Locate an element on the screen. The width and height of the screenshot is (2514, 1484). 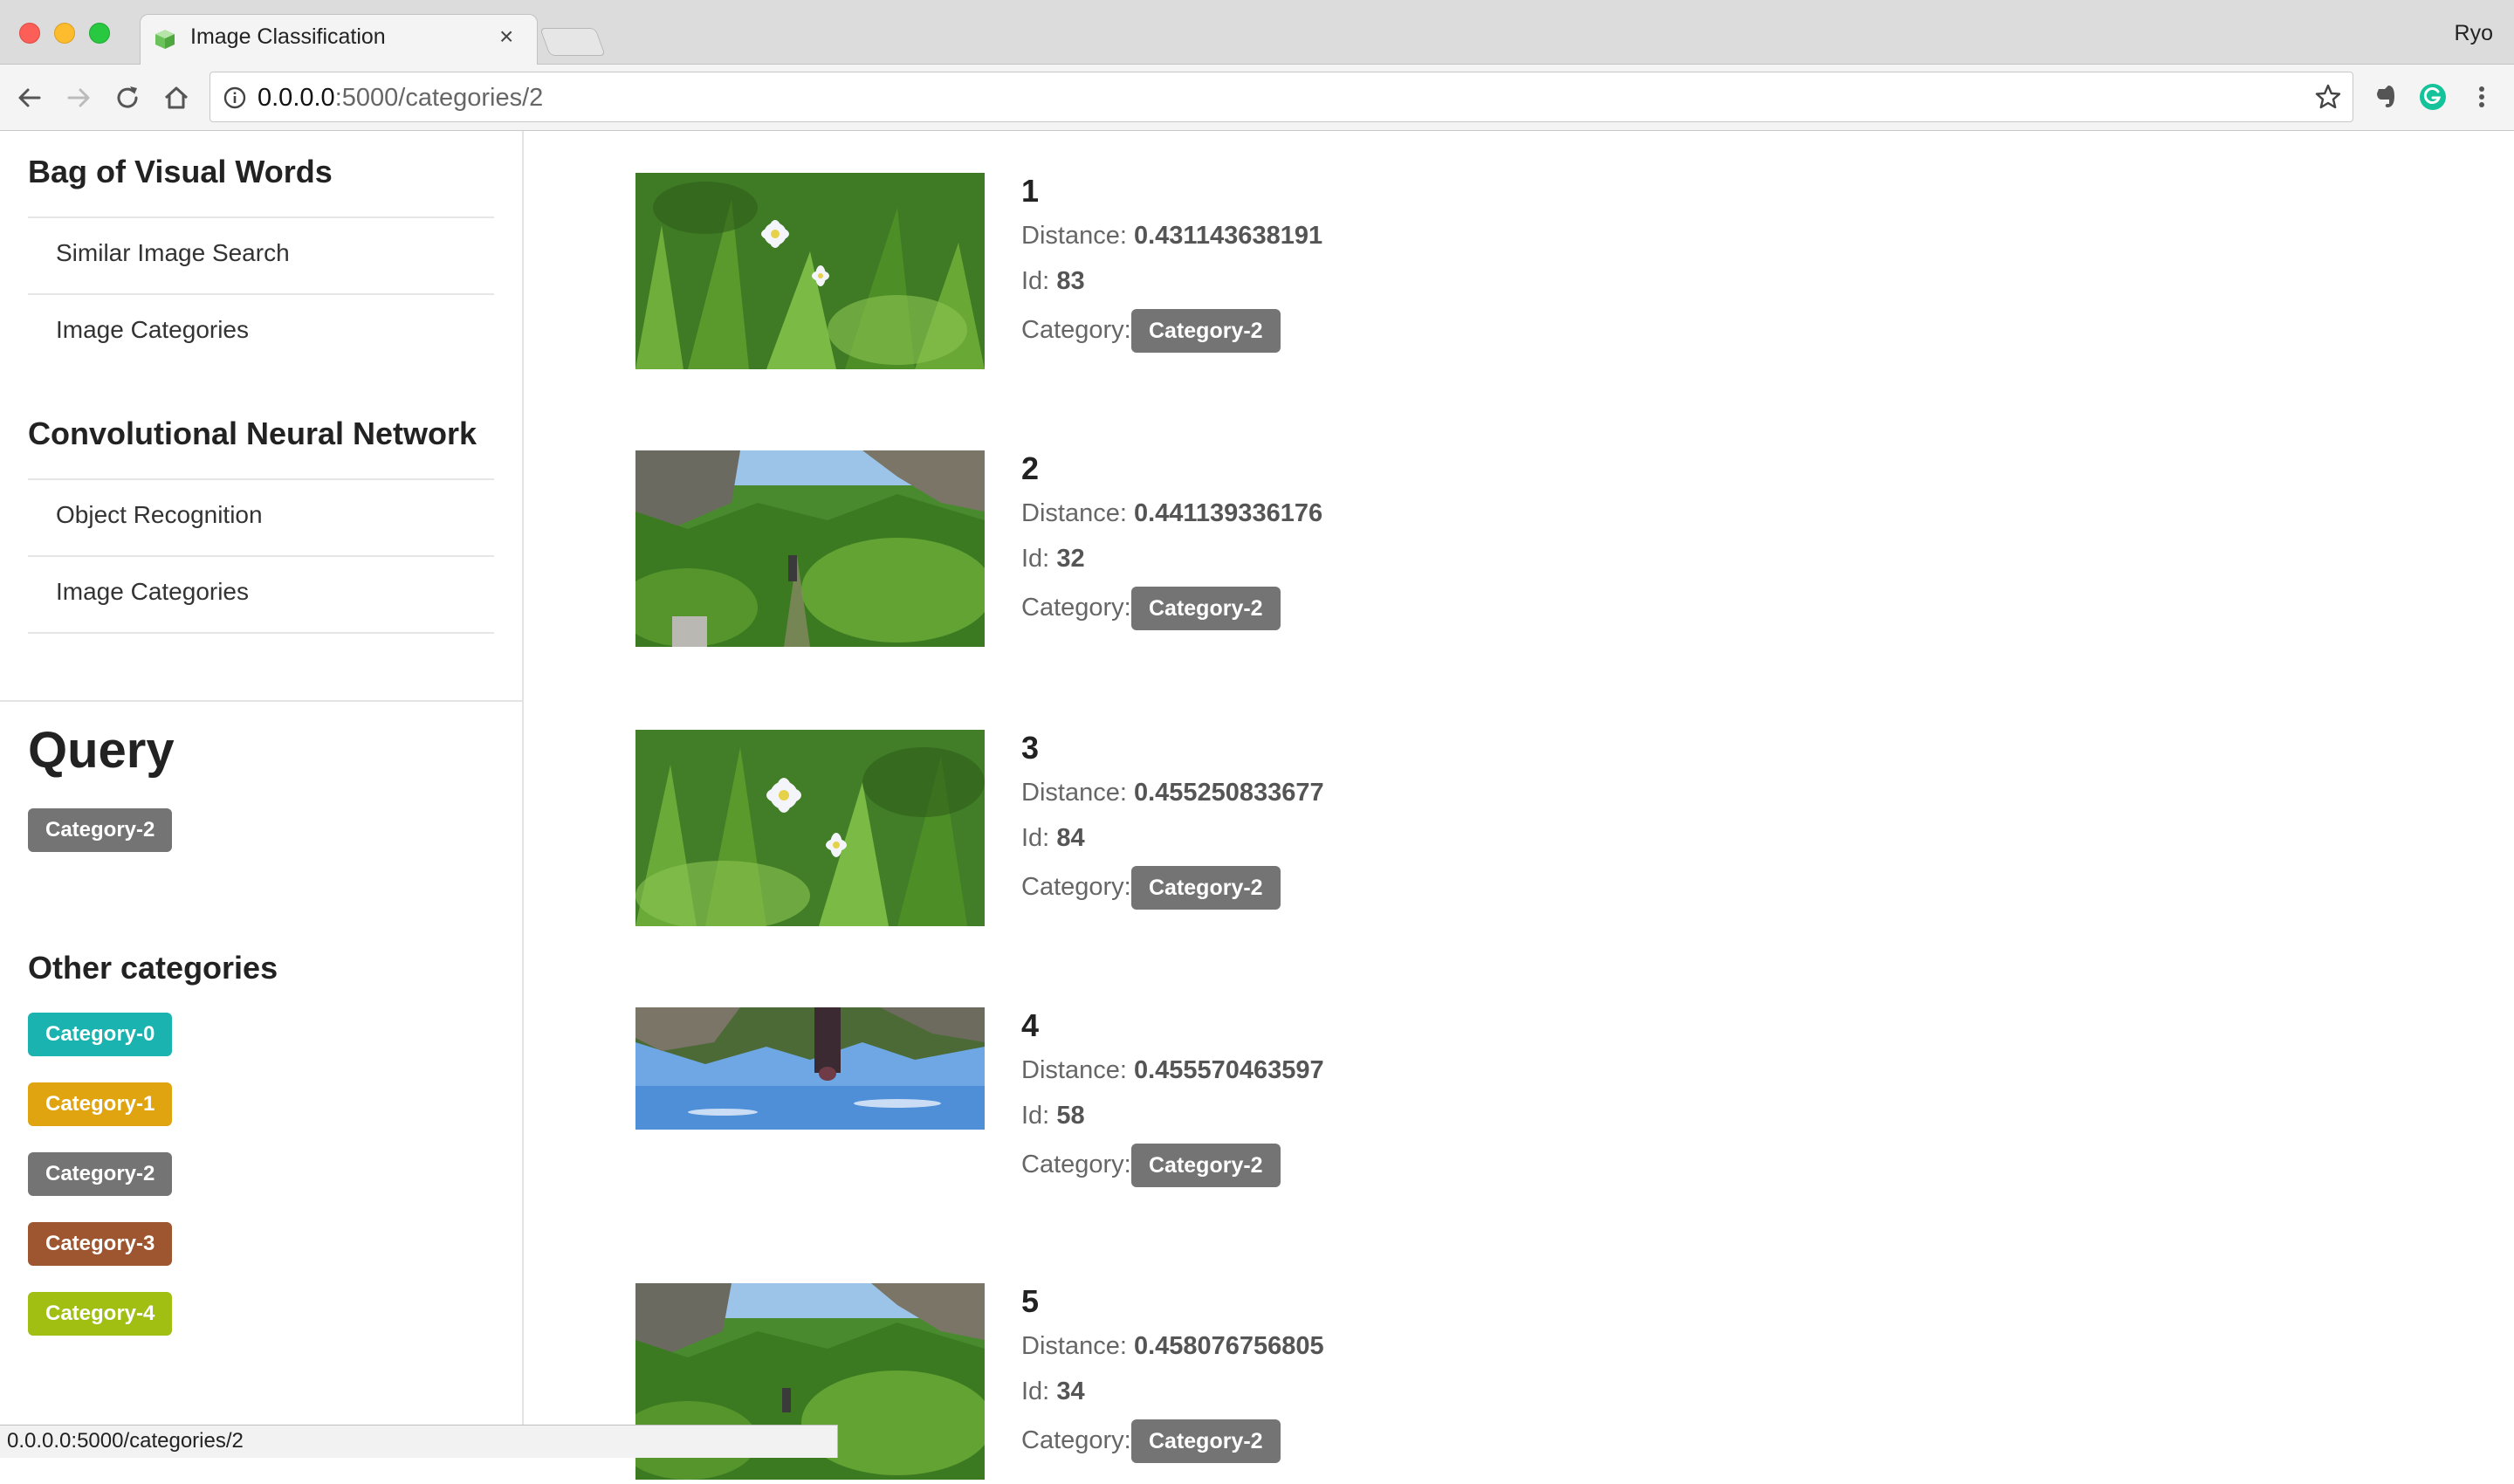
forward-arrow-icon is located at coordinates (79, 98).